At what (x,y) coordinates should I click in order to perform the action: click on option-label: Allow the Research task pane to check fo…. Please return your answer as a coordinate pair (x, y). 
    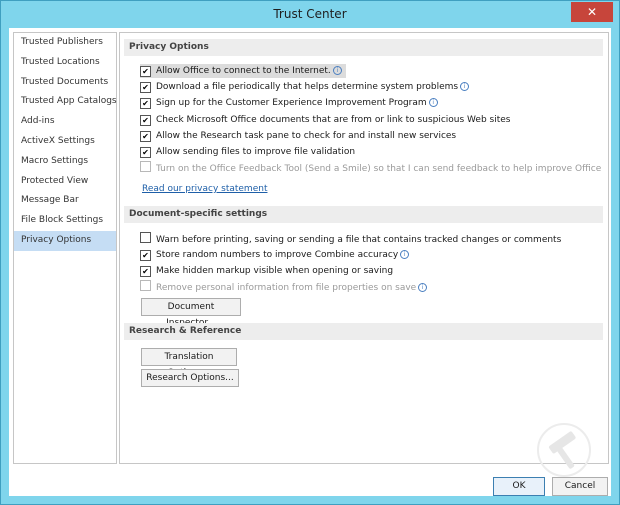
    Looking at the image, I should click on (306, 136).